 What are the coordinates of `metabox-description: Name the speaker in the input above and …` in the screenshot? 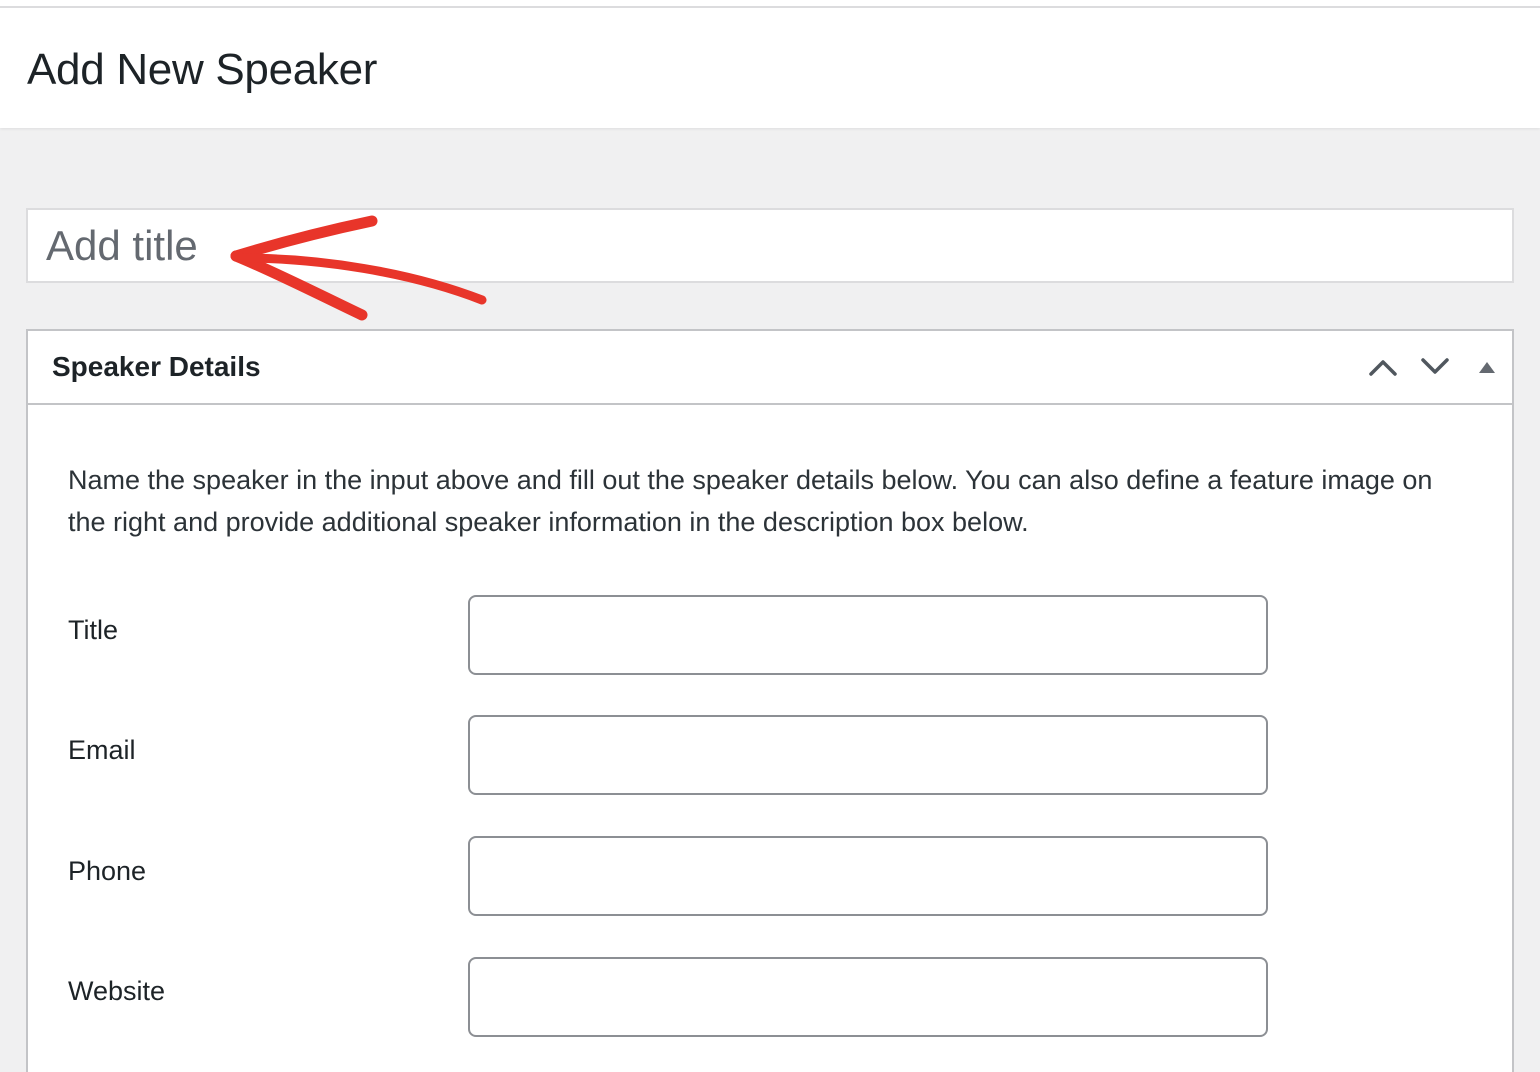 It's located at (750, 501).